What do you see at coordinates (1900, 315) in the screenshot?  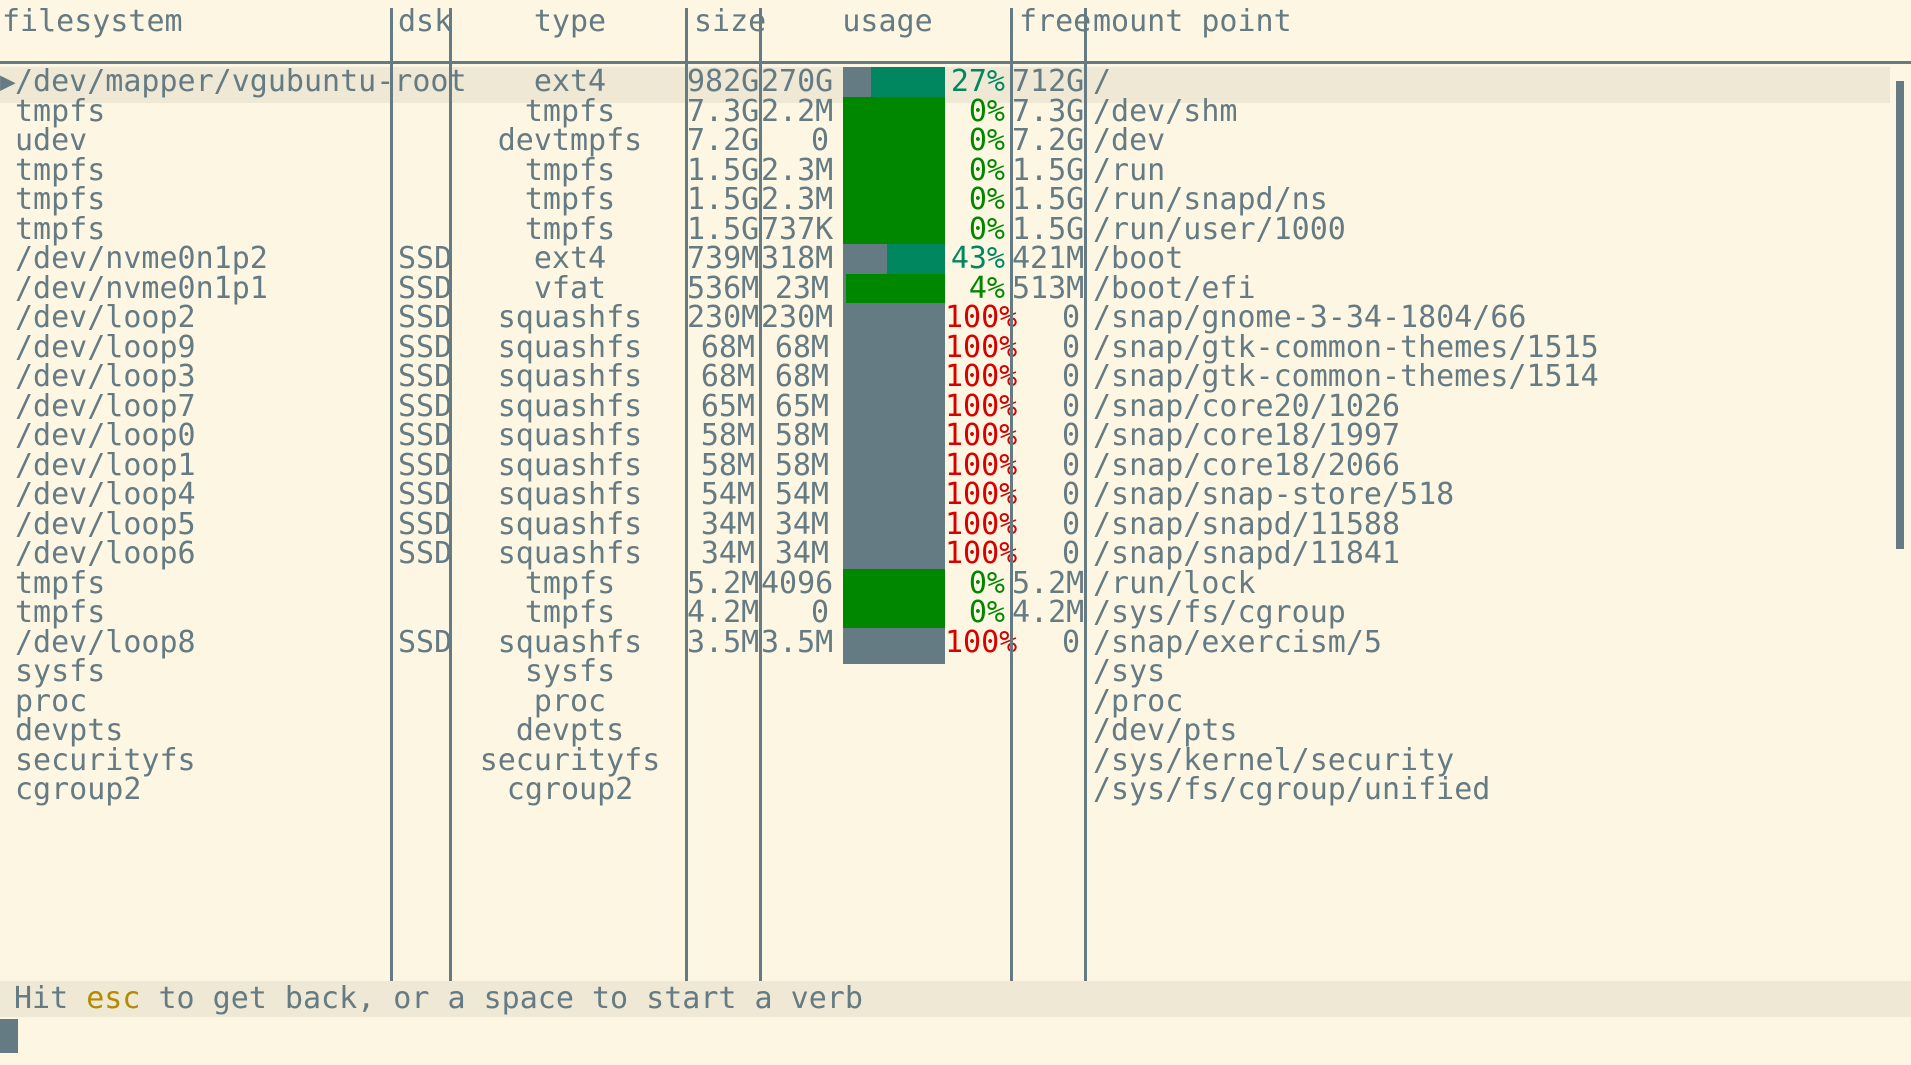 I see `scrollbar-thumb` at bounding box center [1900, 315].